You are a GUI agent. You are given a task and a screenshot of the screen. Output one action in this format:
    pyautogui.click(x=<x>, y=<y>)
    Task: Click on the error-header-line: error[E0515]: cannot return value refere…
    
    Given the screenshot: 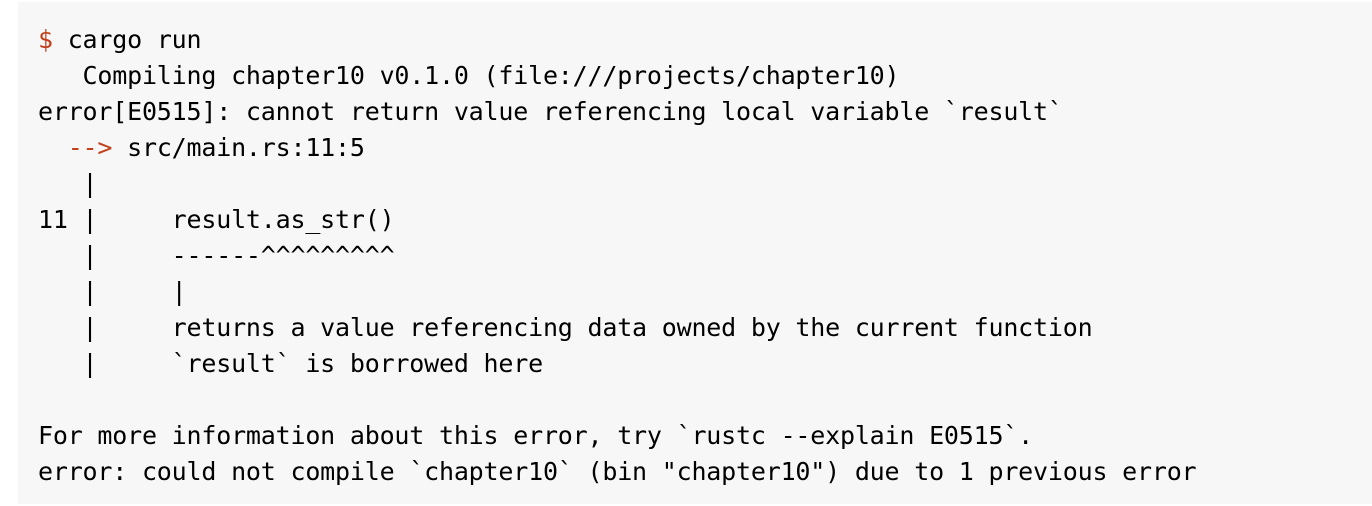 What is the action you would take?
    pyautogui.click(x=550, y=111)
    